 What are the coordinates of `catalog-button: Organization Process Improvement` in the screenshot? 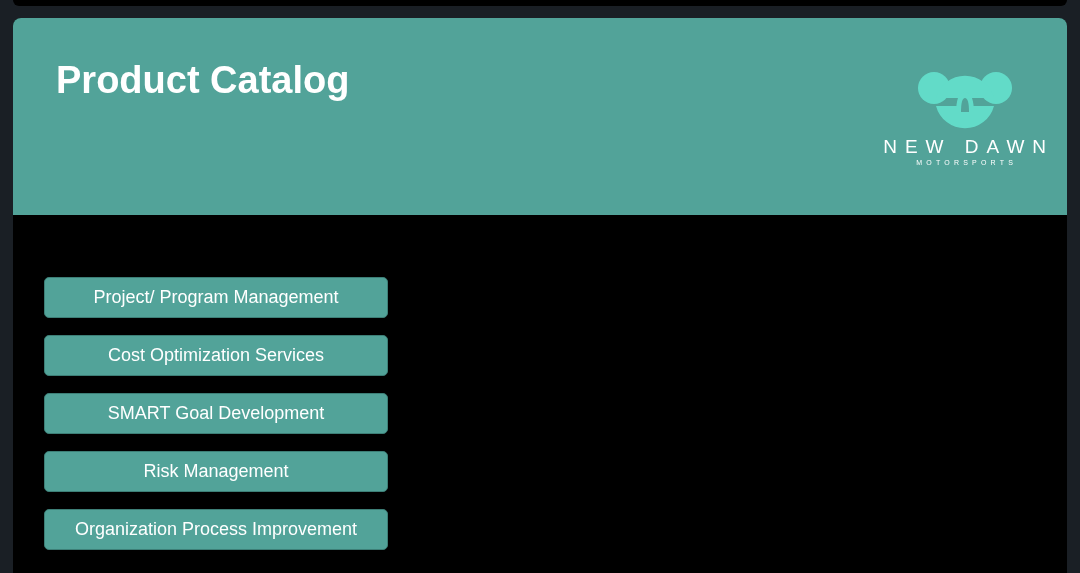 It's located at (216, 529).